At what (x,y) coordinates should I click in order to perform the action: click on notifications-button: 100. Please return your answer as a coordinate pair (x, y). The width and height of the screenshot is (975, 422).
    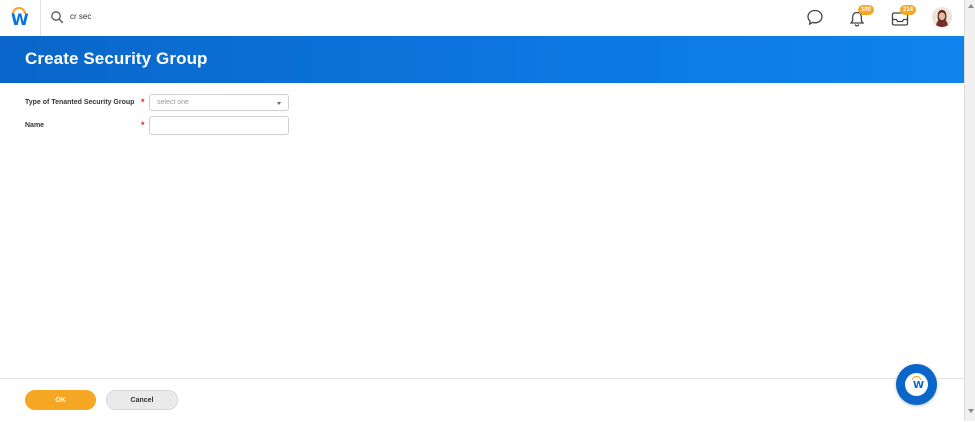
    Looking at the image, I should click on (861, 16).